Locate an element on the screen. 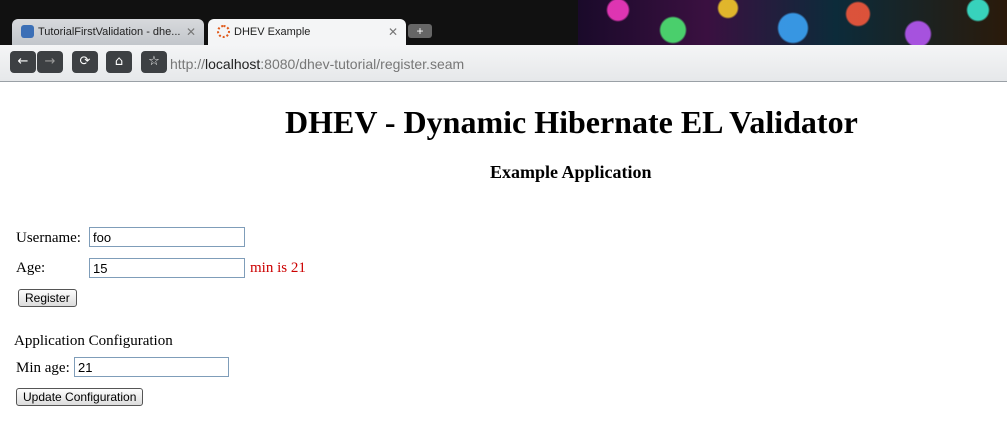 This screenshot has height=421, width=1007. age-error-message: min is 21 is located at coordinates (278, 268).